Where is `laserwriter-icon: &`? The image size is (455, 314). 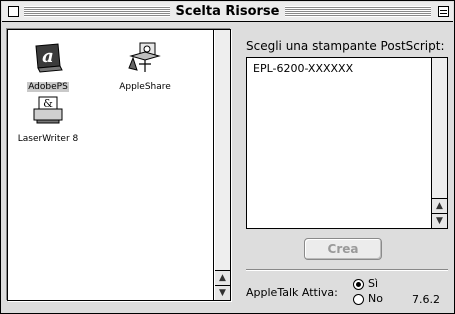 laserwriter-icon: & is located at coordinates (48, 110).